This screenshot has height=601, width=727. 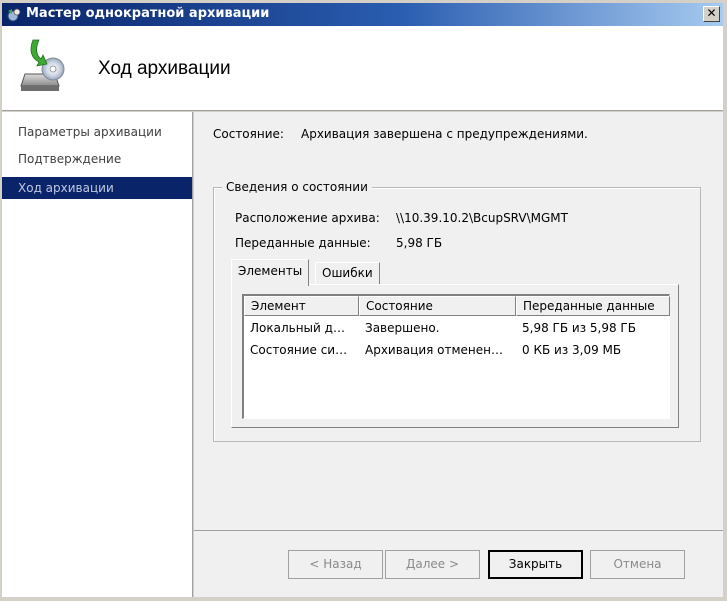 What do you see at coordinates (535, 564) in the screenshot?
I see `close-button: Закрыть` at bounding box center [535, 564].